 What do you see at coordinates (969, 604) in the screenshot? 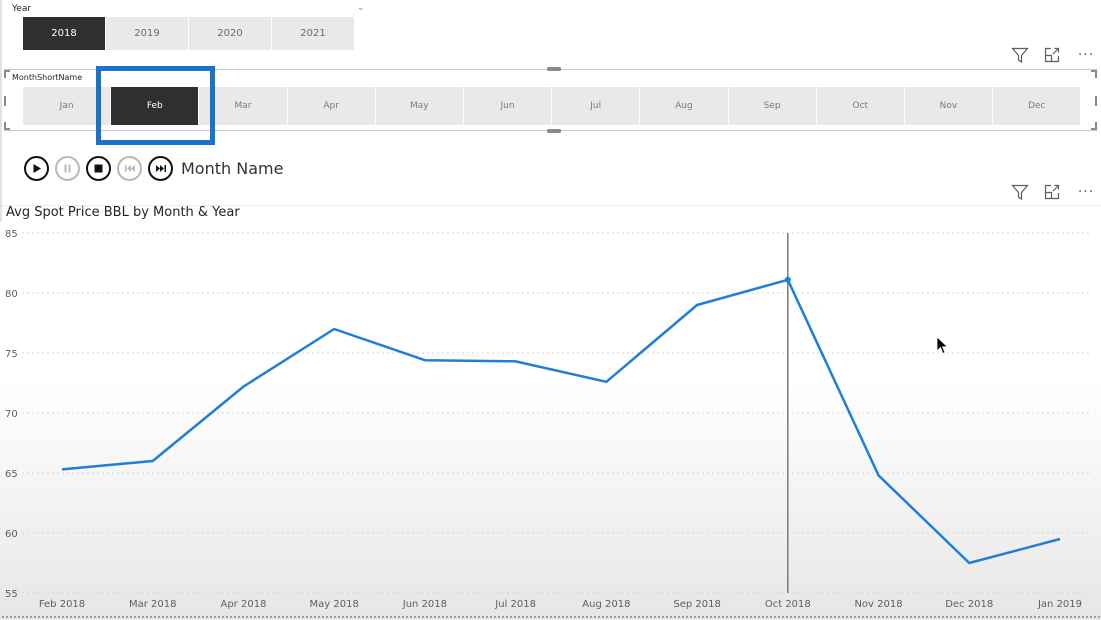
I see `x-tick-label: Dec 2018` at bounding box center [969, 604].